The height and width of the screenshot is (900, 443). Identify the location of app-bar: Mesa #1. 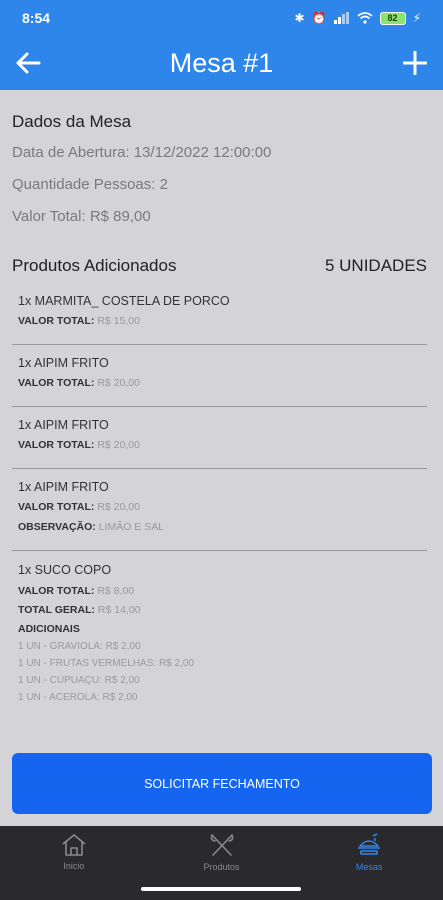
(221, 63).